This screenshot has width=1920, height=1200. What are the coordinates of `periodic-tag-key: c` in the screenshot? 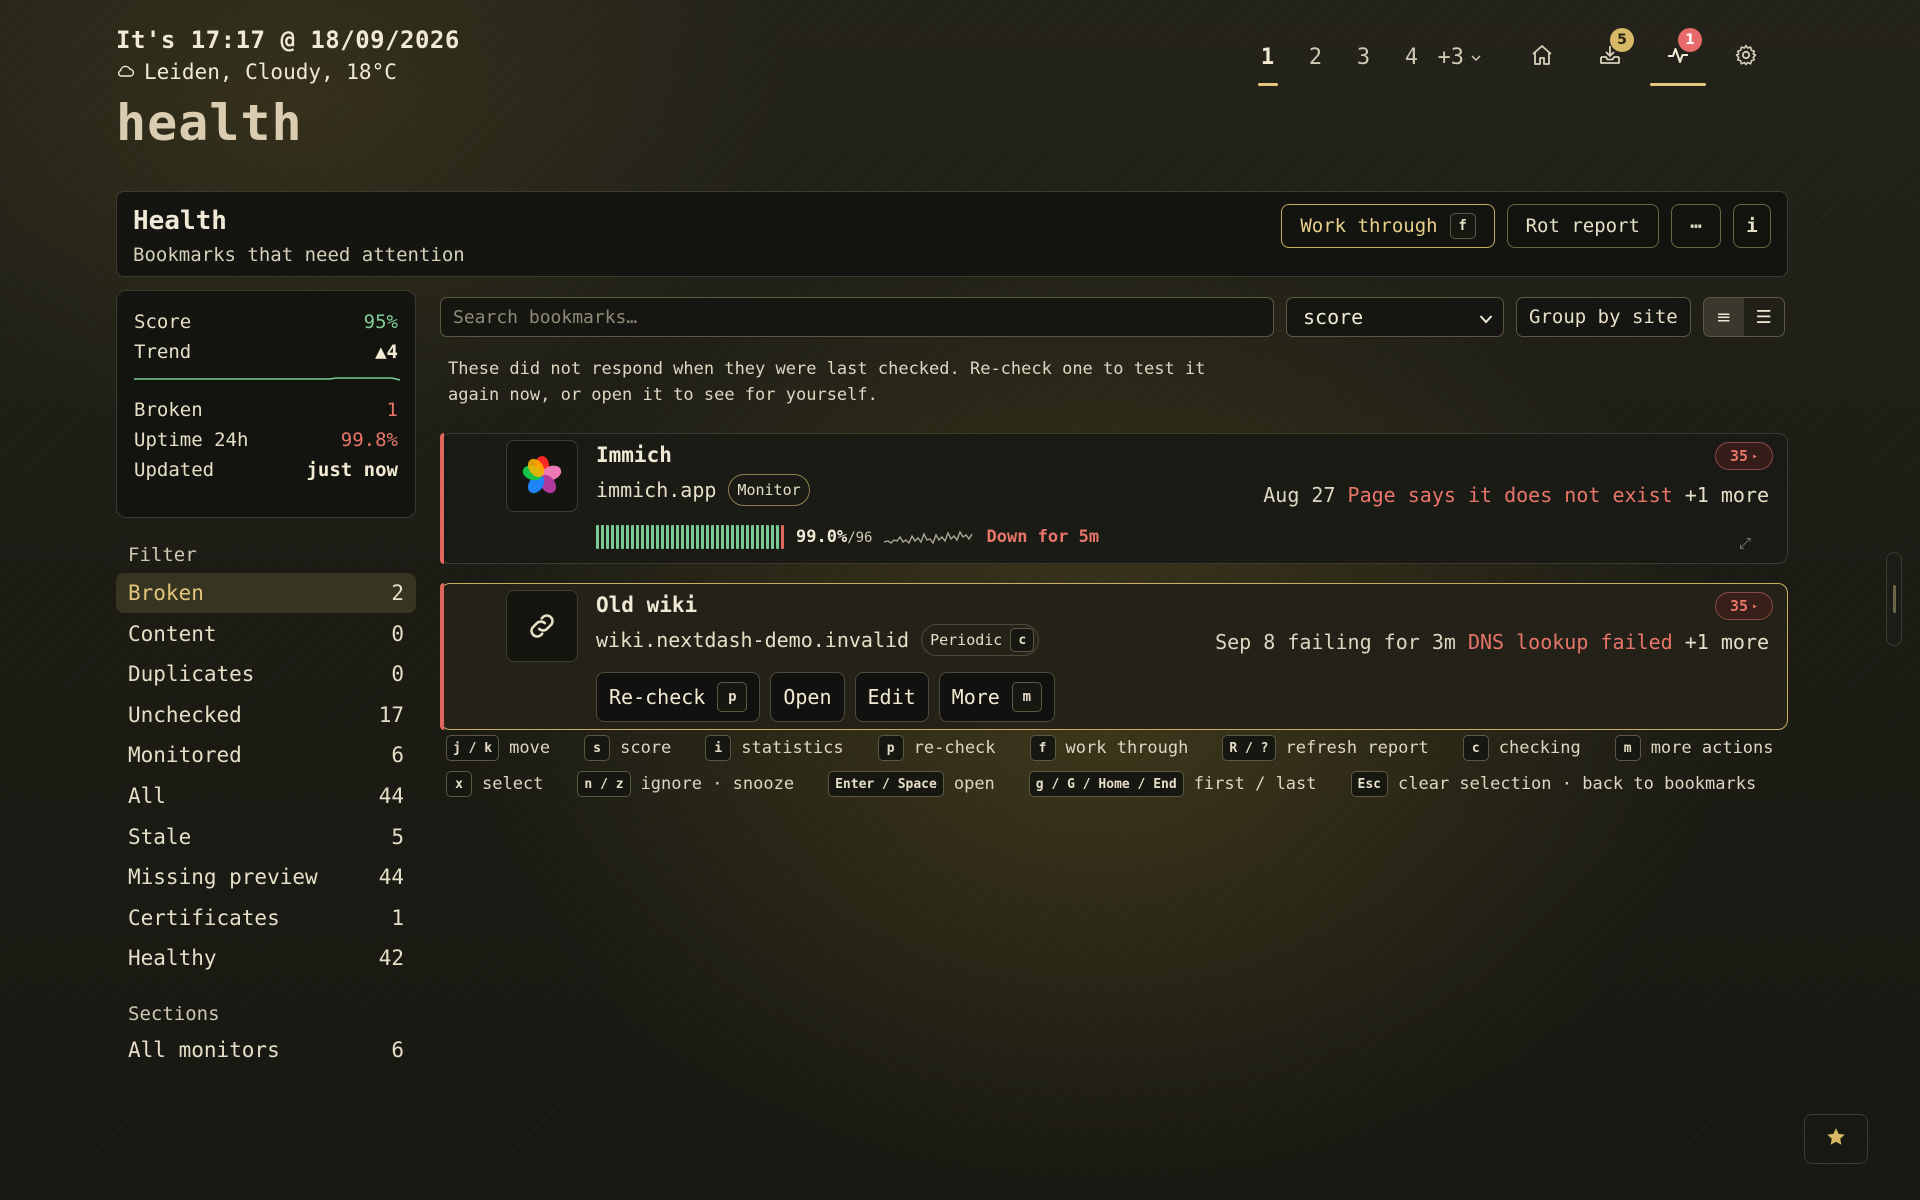 It's located at (1022, 640).